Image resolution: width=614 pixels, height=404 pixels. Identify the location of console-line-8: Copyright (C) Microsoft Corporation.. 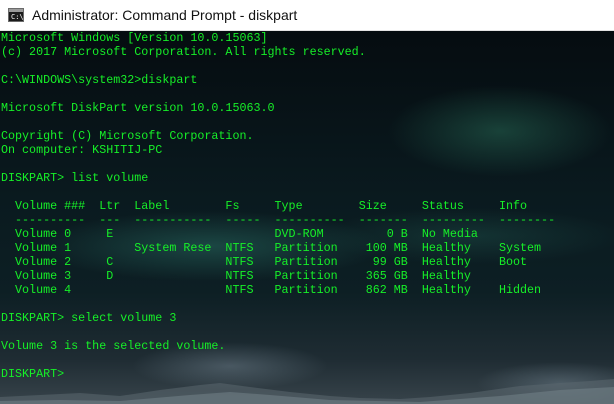
(127, 136).